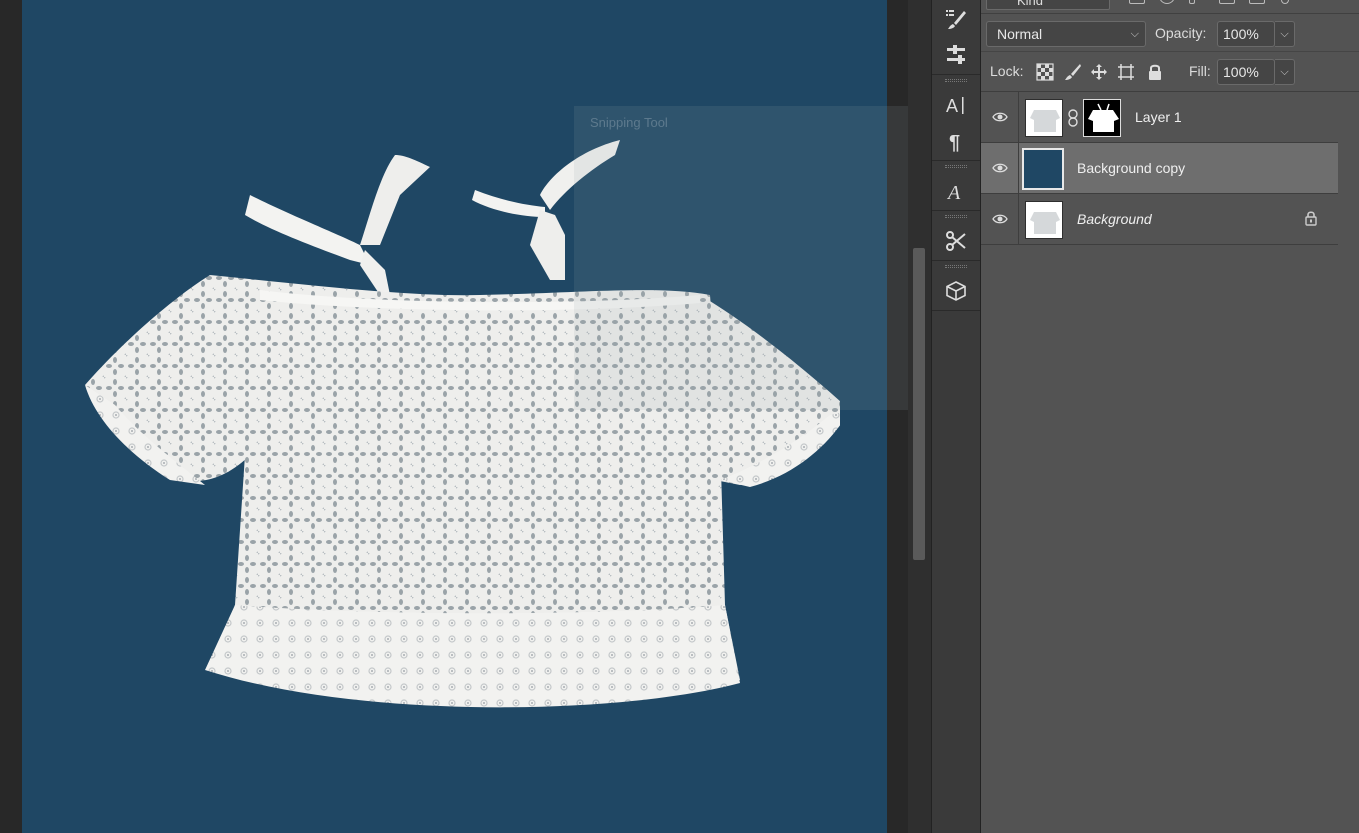  Describe the element at coordinates (956, 37) in the screenshot. I see `tool-group-history` at that location.